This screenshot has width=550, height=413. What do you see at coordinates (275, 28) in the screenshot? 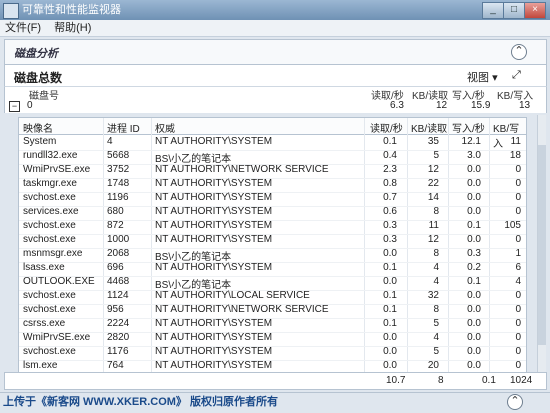
I see `menu-bar: 文件(F) 帮助(H)` at bounding box center [275, 28].